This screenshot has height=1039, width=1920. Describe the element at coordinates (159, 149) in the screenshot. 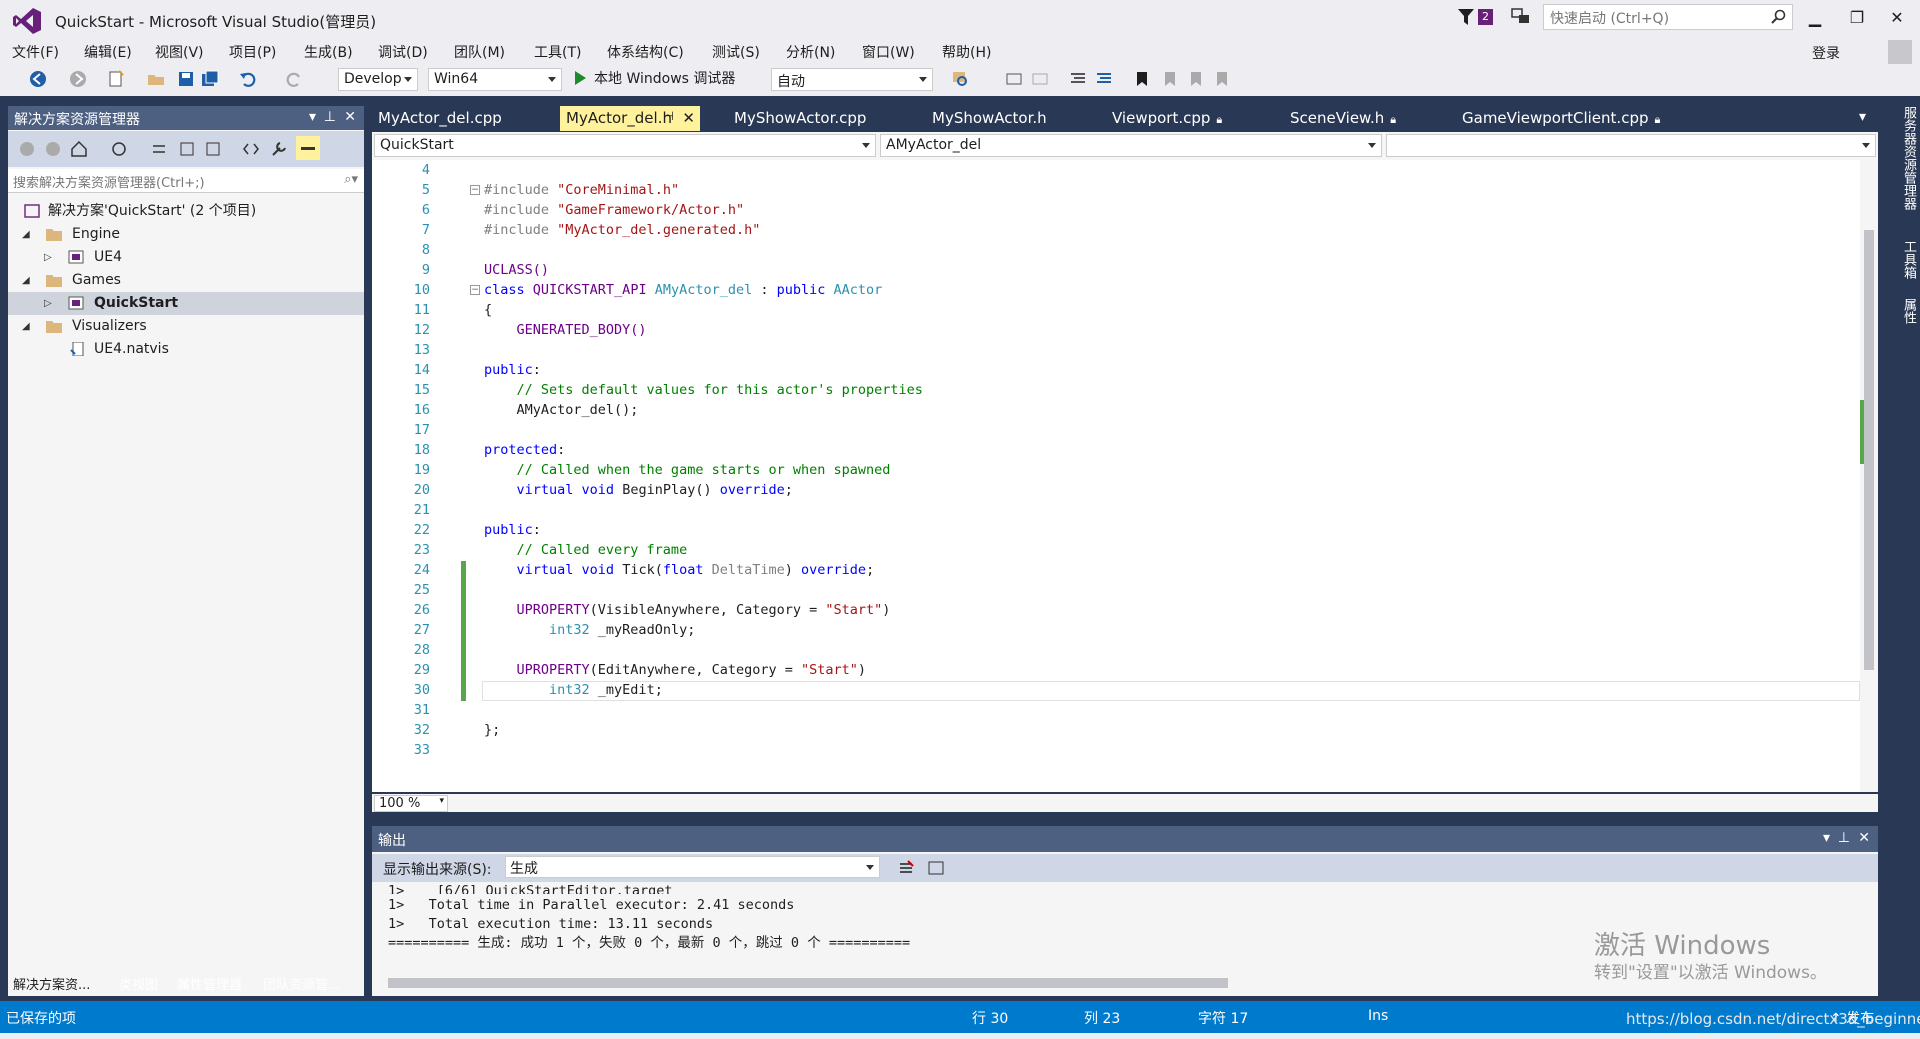

I see `sync-icon` at that location.